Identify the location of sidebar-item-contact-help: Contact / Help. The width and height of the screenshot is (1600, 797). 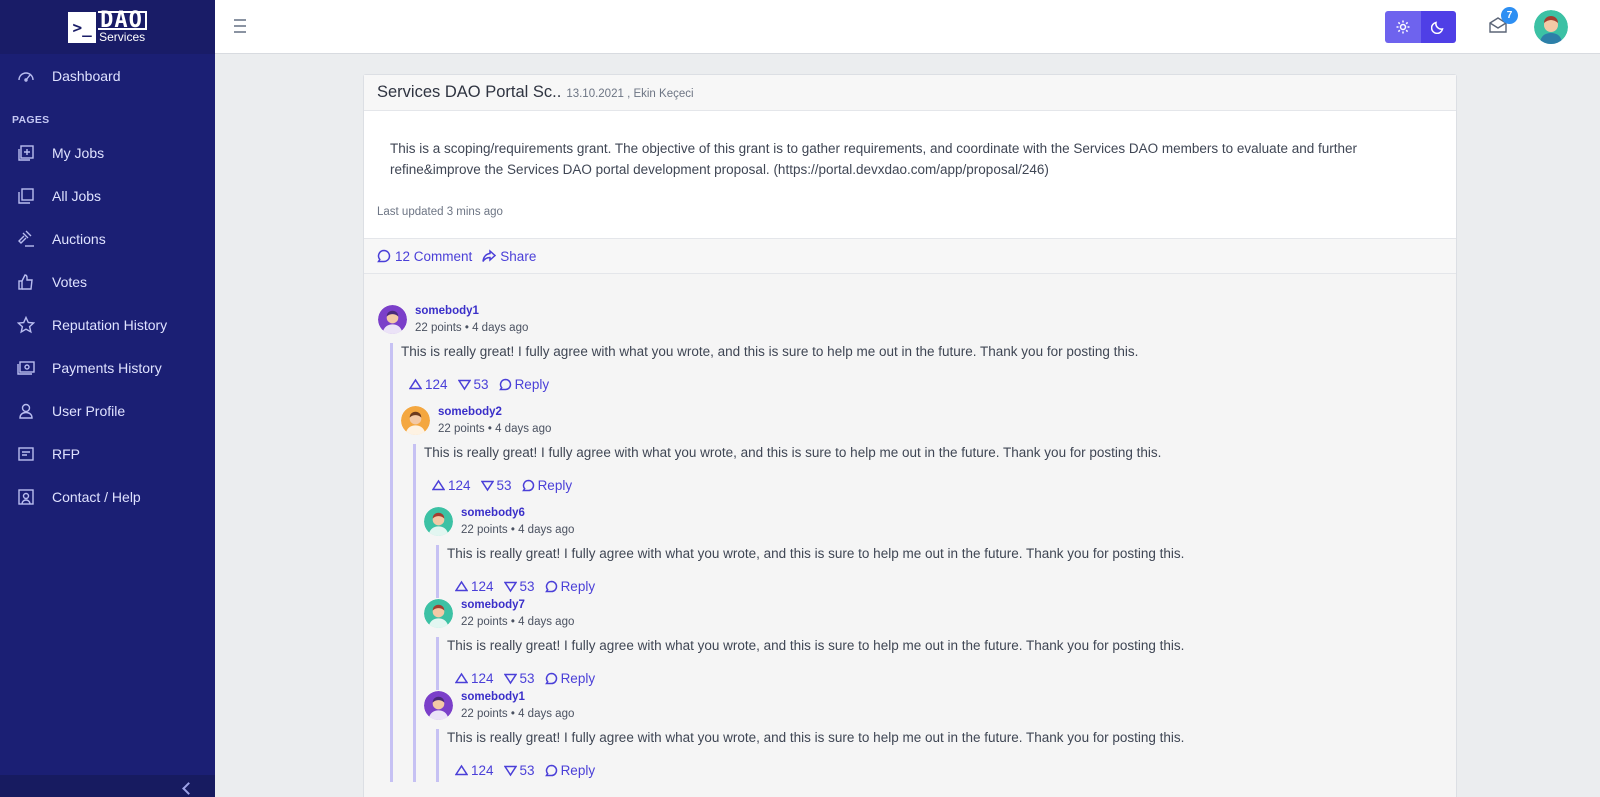
(107, 496).